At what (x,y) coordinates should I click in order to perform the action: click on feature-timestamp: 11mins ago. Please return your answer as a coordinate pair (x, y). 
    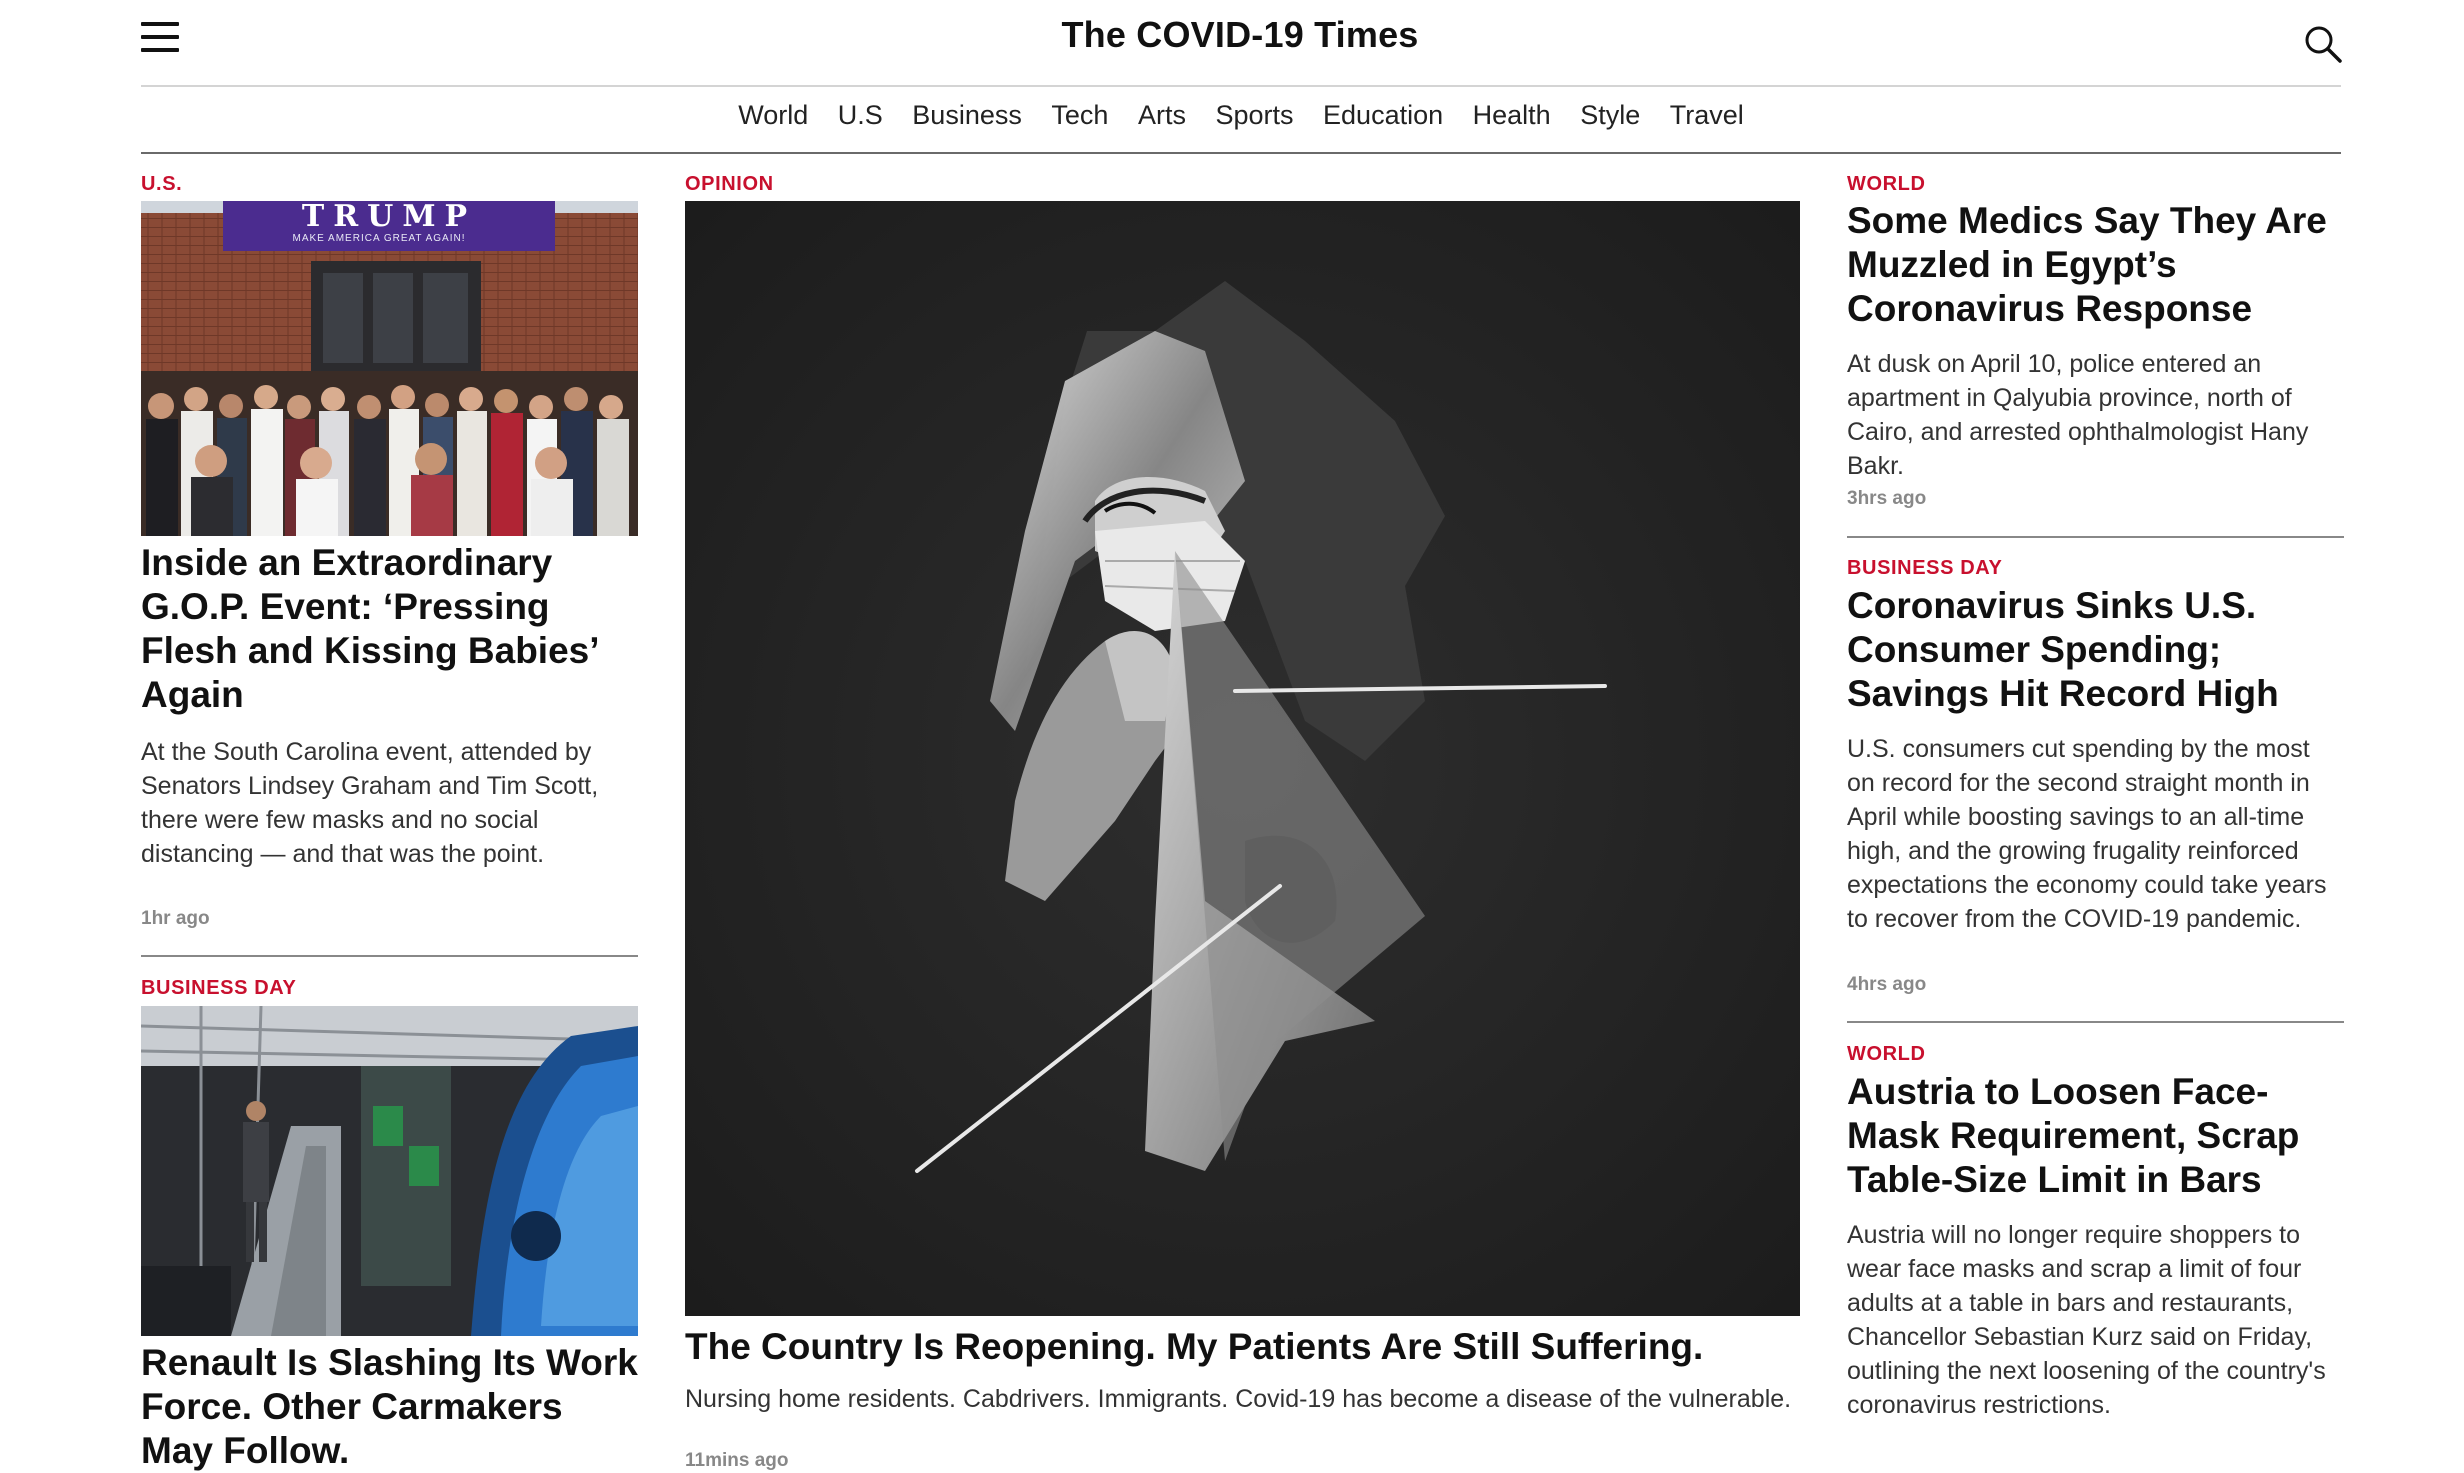
    Looking at the image, I should click on (737, 1460).